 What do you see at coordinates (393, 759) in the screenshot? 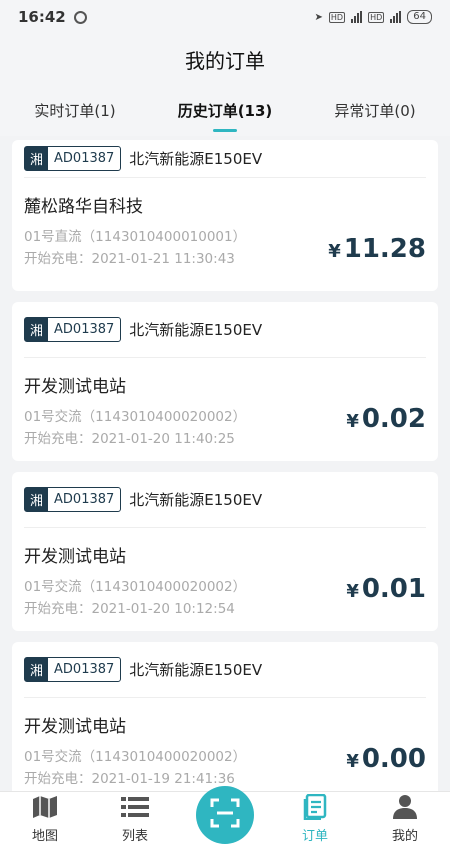
I see `price-amount: 0.00` at bounding box center [393, 759].